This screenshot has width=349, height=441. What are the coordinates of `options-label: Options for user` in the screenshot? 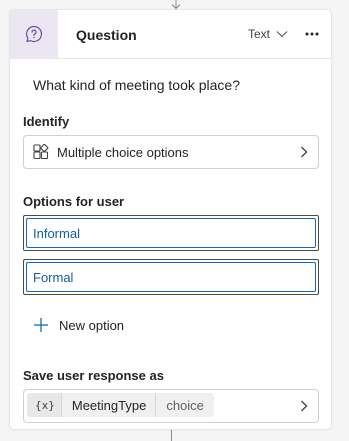 It's located at (74, 201).